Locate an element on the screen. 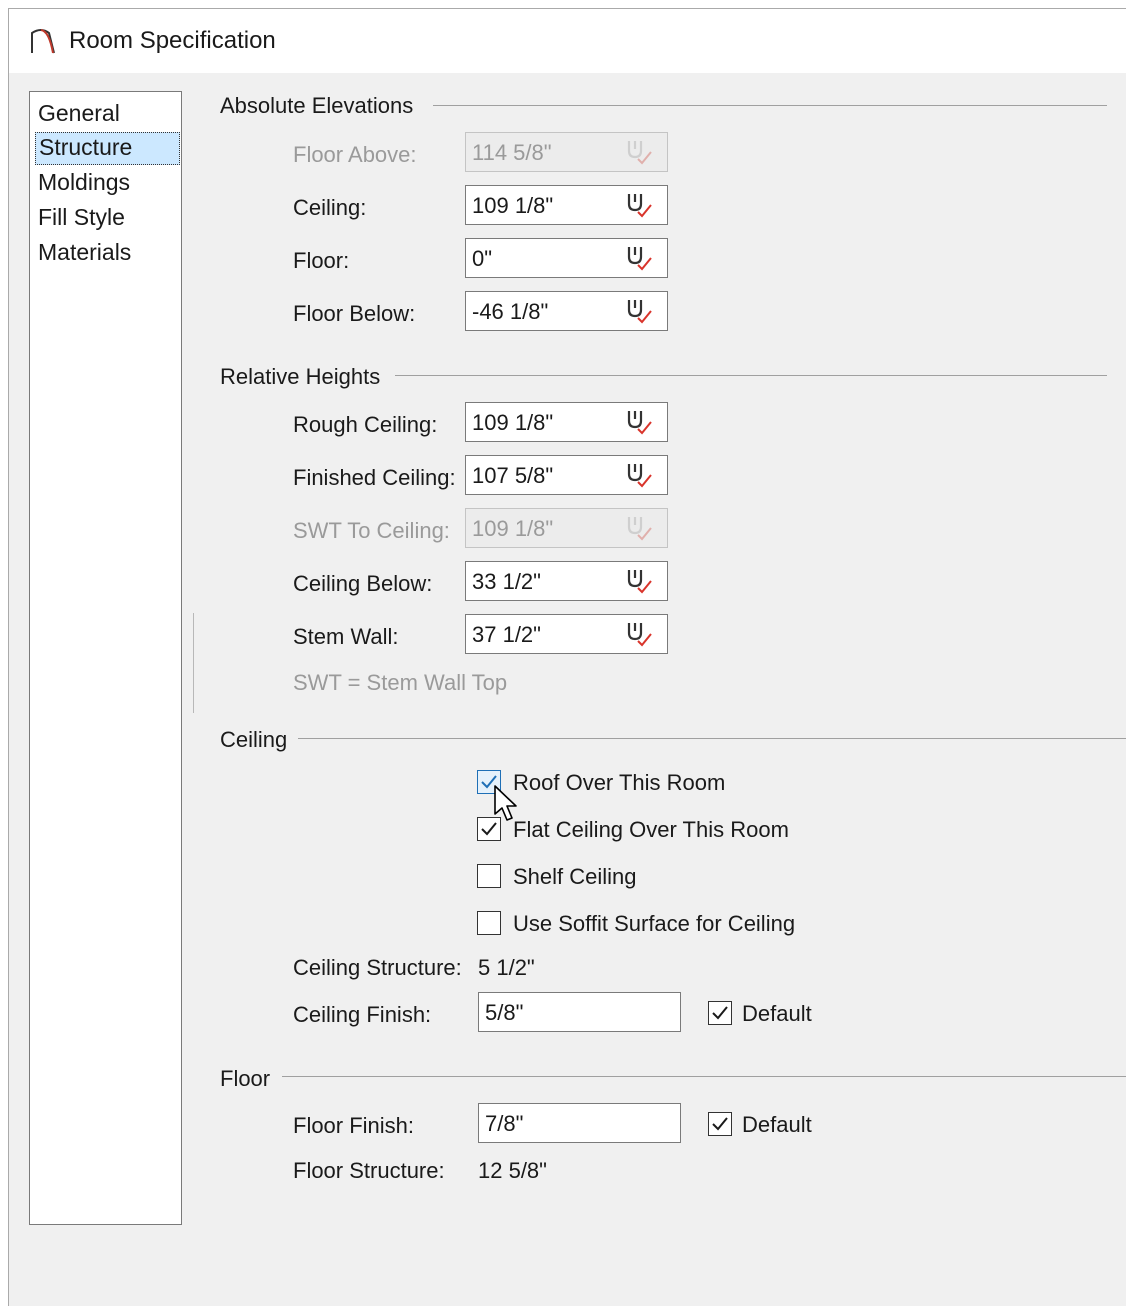  group-title-floor: Floor is located at coordinates (245, 1078).